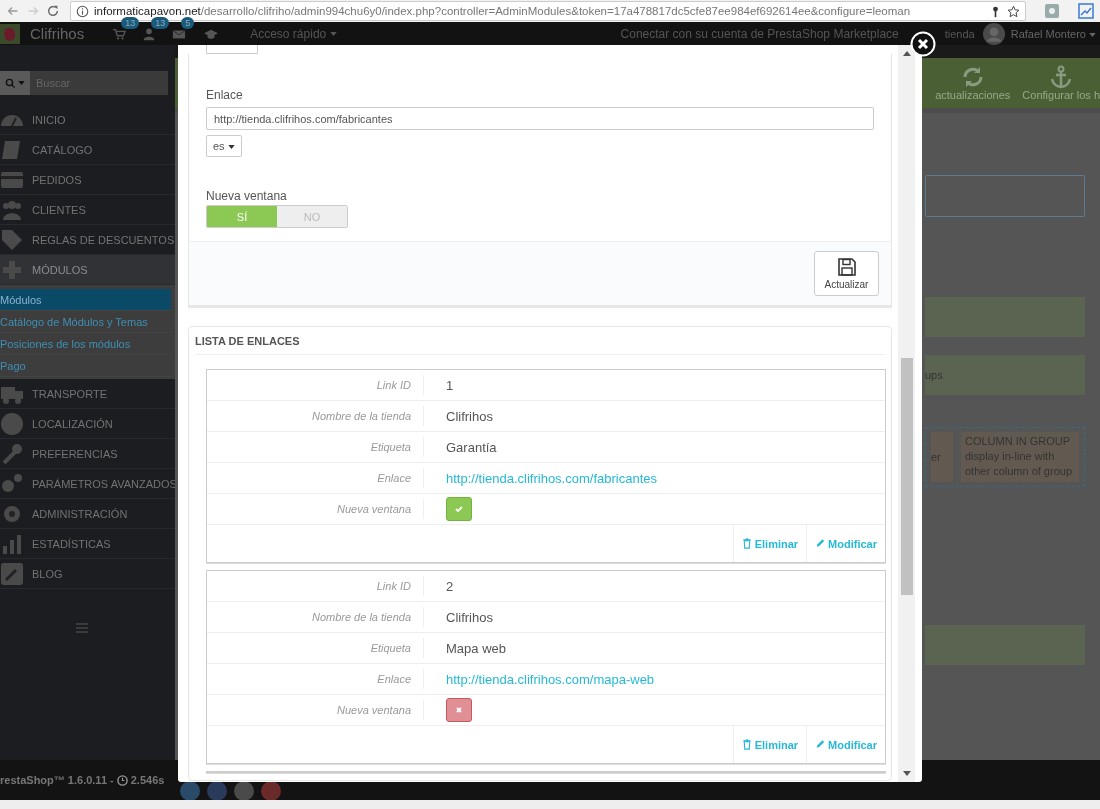 Image resolution: width=1100 pixels, height=809 pixels. What do you see at coordinates (1052, 11) in the screenshot?
I see `extension-icon` at bounding box center [1052, 11].